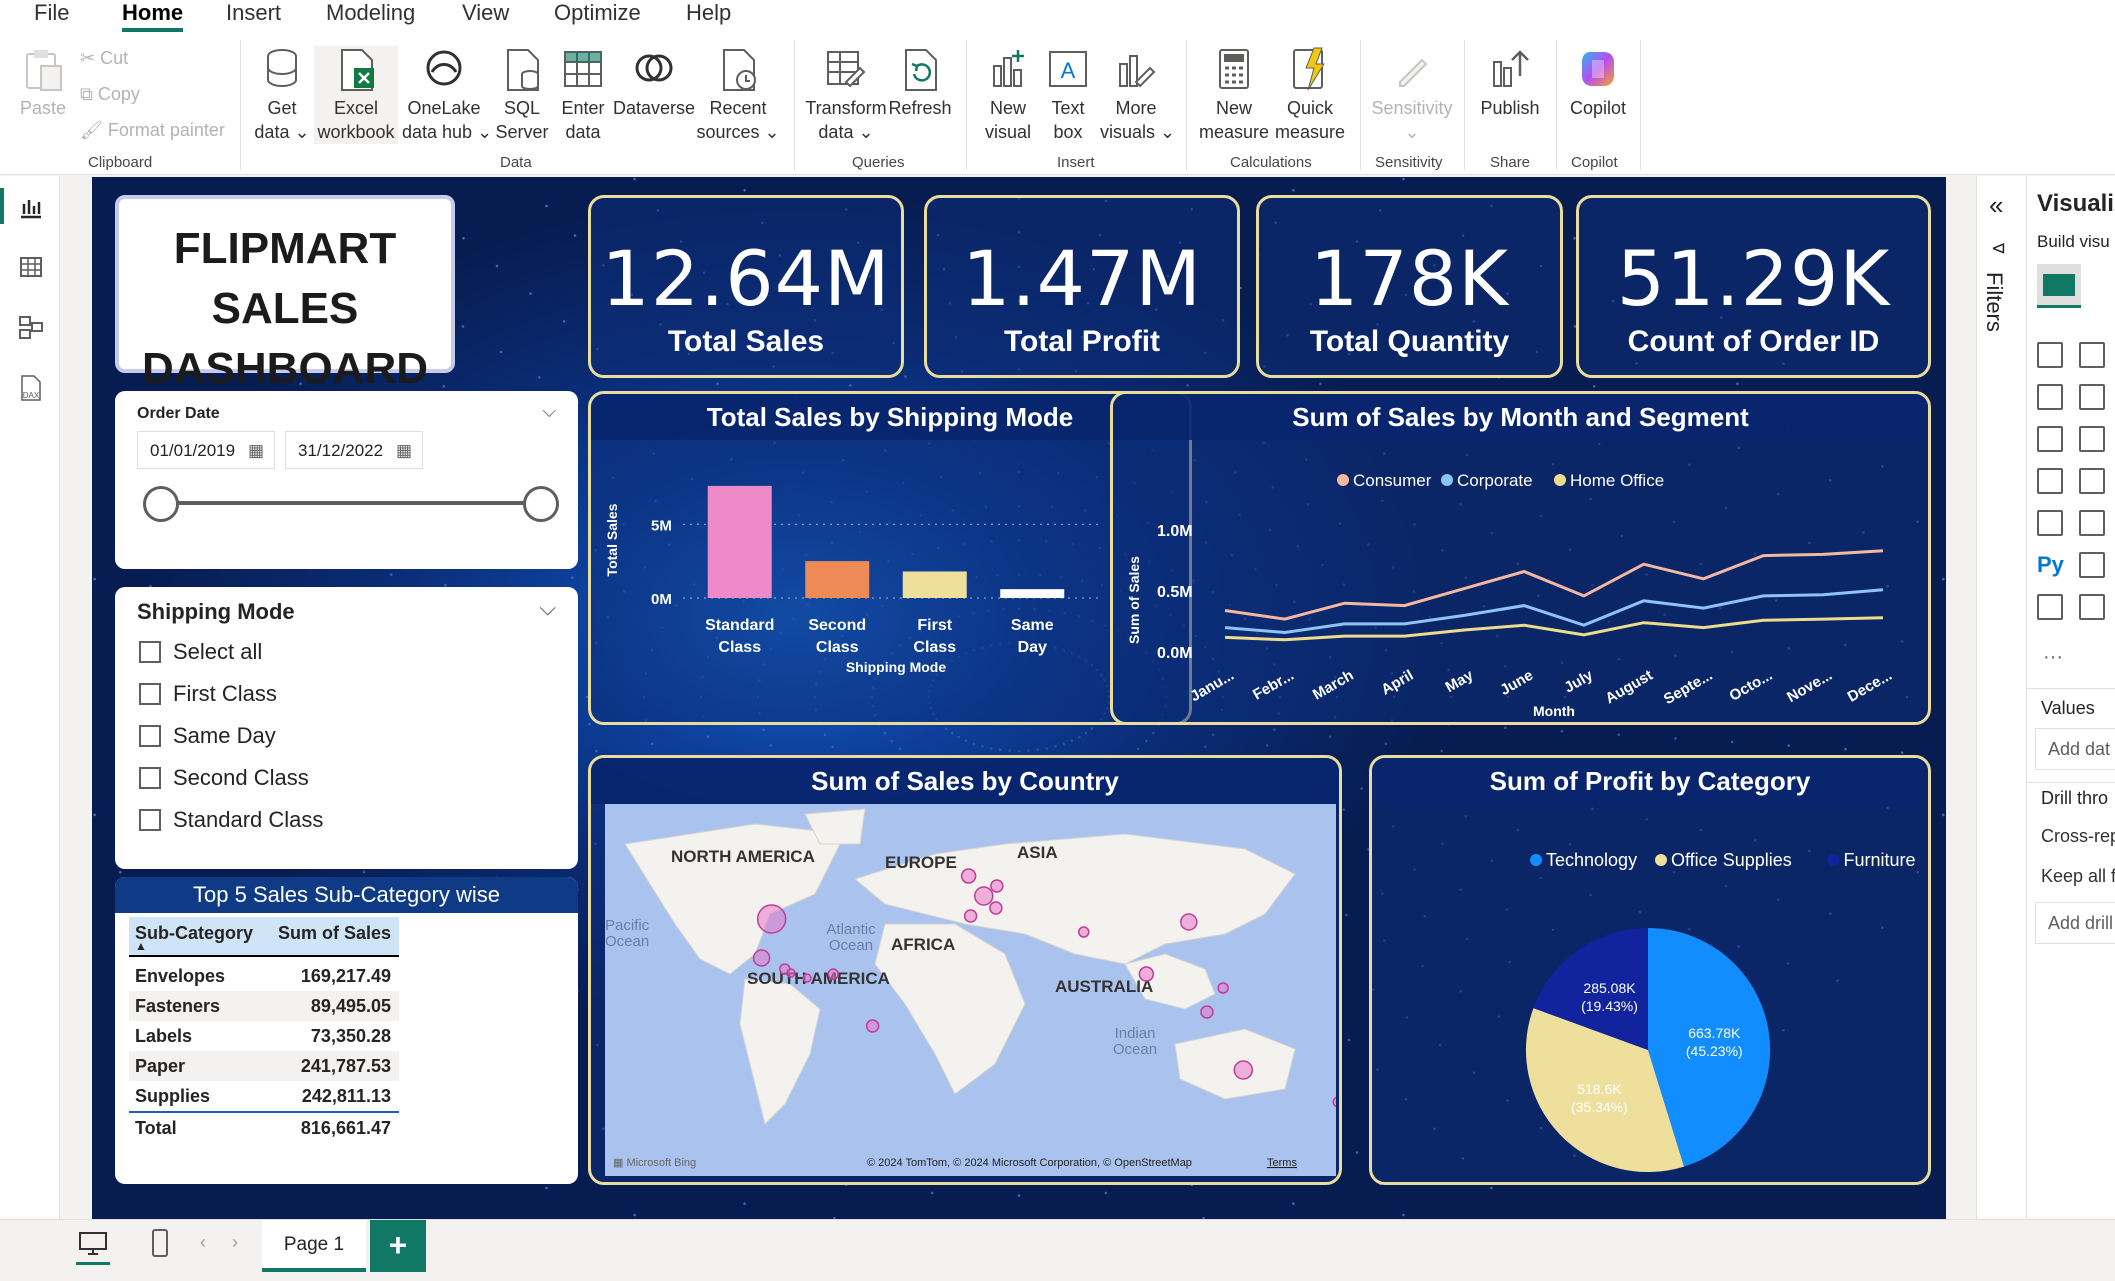  What do you see at coordinates (370, 13) in the screenshot?
I see `menu-modeling: Modeling` at bounding box center [370, 13].